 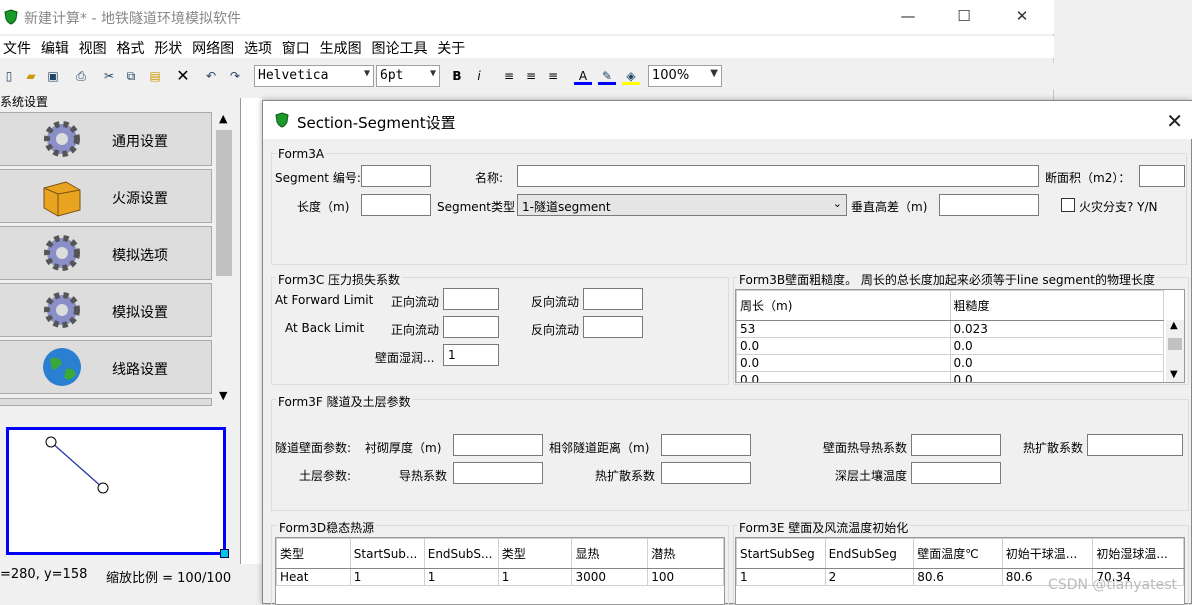 I want to click on menu-options: 选项, so click(x=258, y=48).